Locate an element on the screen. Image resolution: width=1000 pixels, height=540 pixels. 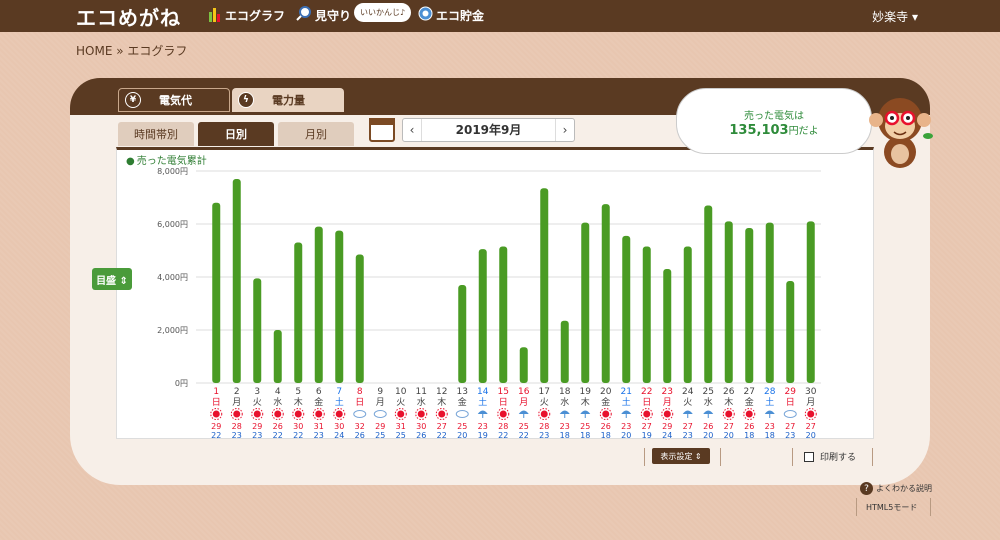
html5-mode-link: HTML5モード is located at coordinates (891, 507).